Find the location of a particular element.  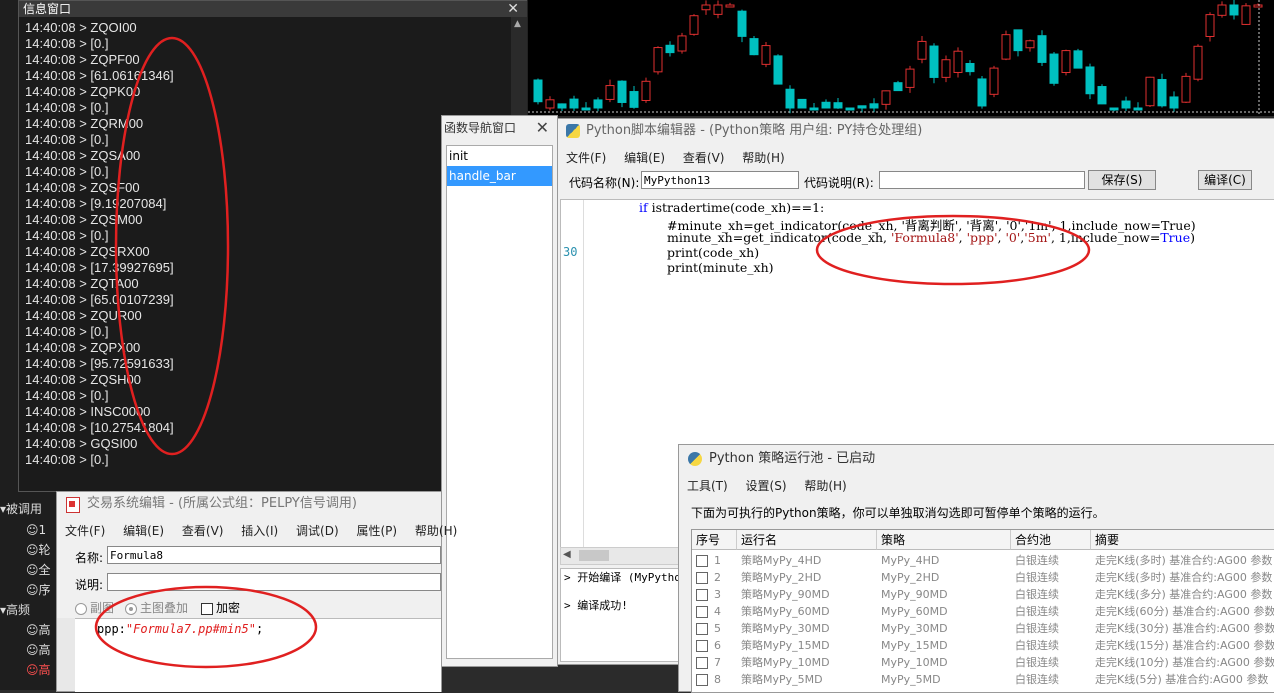

tree-item-hf: ▾高频 is located at coordinates (15, 610).